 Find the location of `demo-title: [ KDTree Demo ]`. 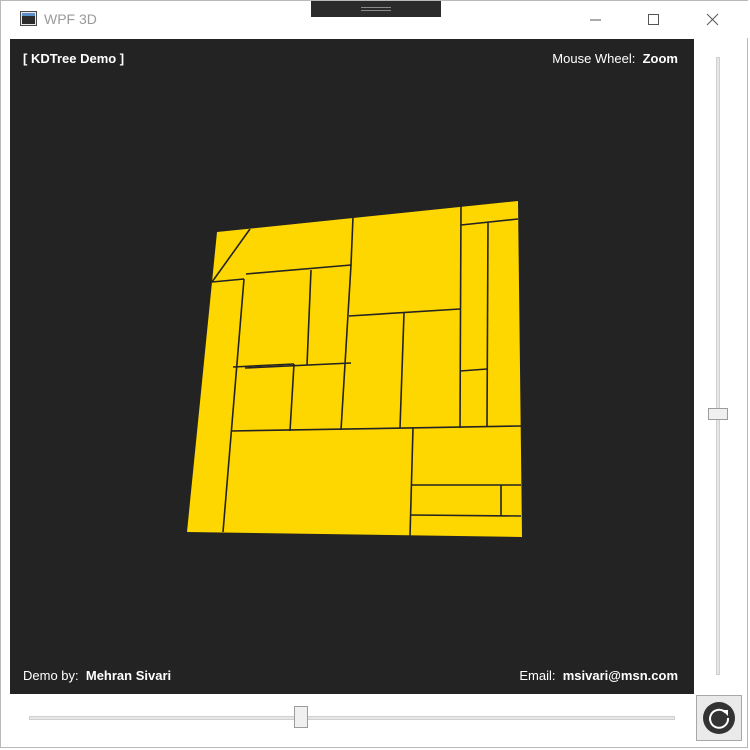

demo-title: [ KDTree Demo ] is located at coordinates (74, 58).